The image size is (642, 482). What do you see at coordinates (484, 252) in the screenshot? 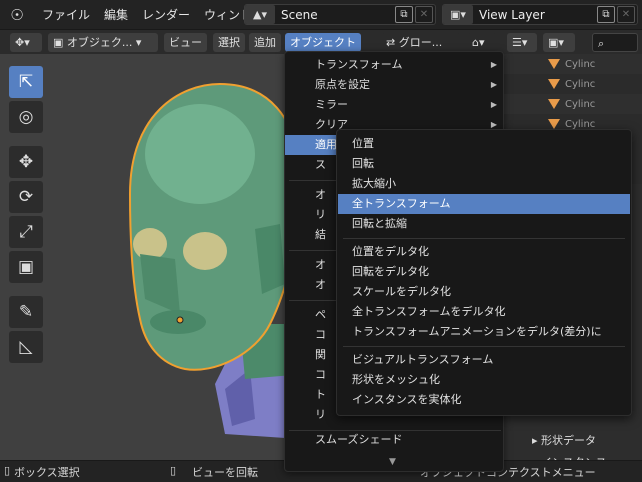
I see `submenu-item-location-delta: 位置をデルタ化` at bounding box center [484, 252].